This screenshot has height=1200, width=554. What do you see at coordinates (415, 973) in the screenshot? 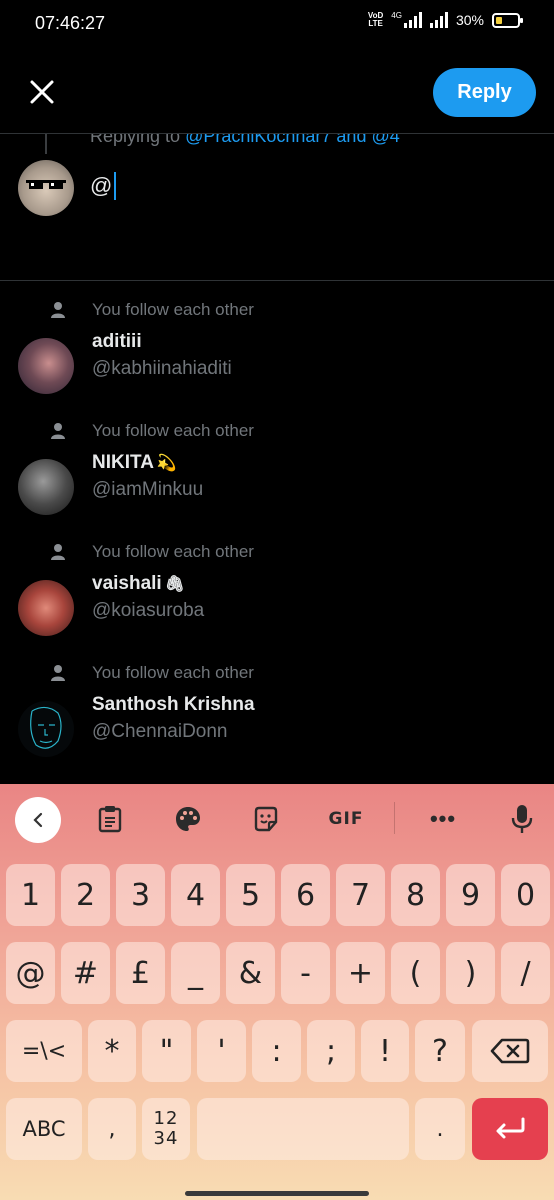
I see `row2-key: (` at bounding box center [415, 973].